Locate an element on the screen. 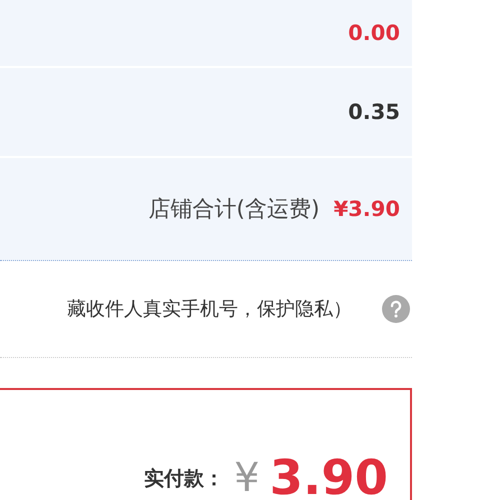 This screenshot has height=500, width=500. currency-symbol: ¥ is located at coordinates (247, 477).